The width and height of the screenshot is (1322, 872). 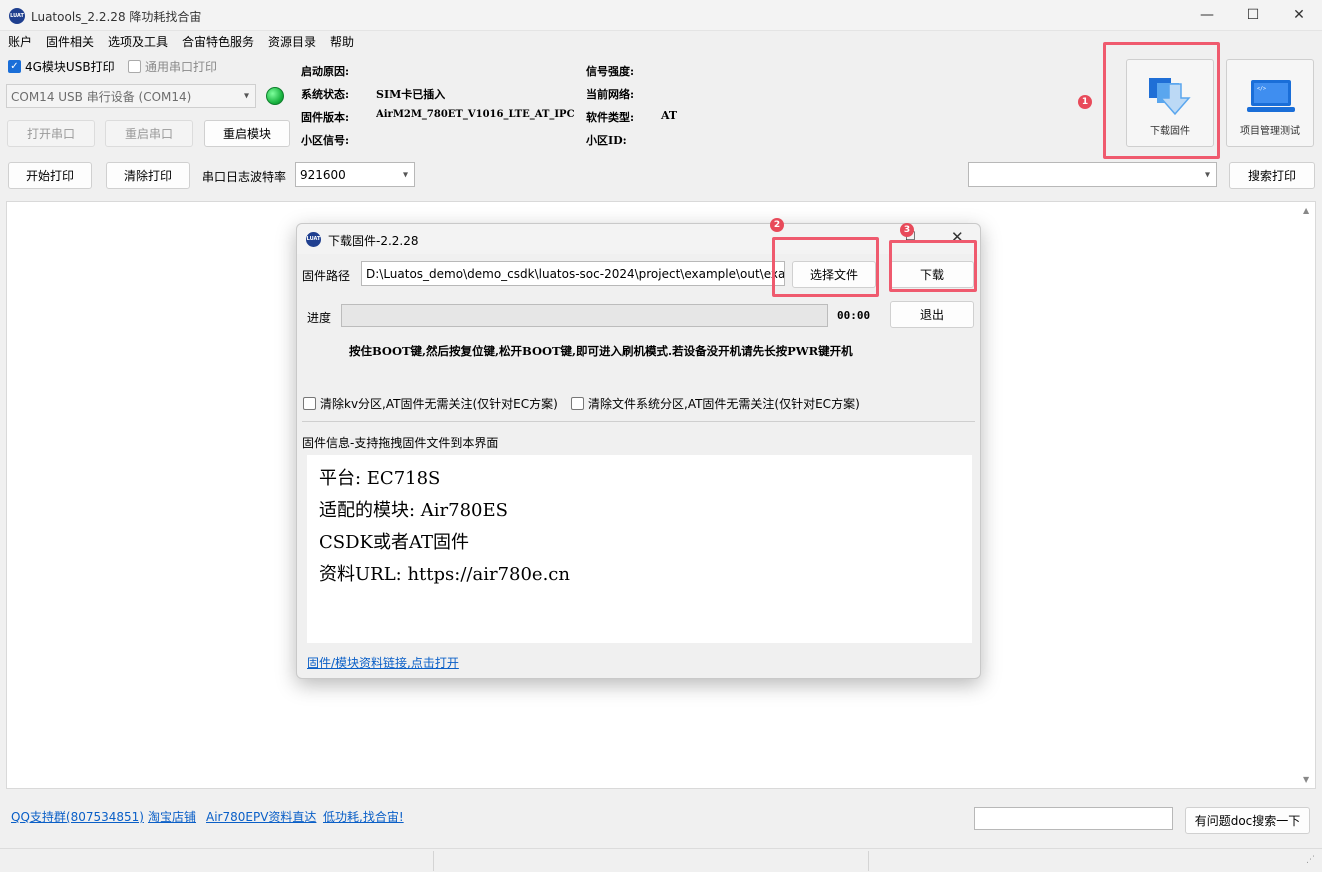 I want to click on search-print-select: ▾, so click(x=1092, y=174).